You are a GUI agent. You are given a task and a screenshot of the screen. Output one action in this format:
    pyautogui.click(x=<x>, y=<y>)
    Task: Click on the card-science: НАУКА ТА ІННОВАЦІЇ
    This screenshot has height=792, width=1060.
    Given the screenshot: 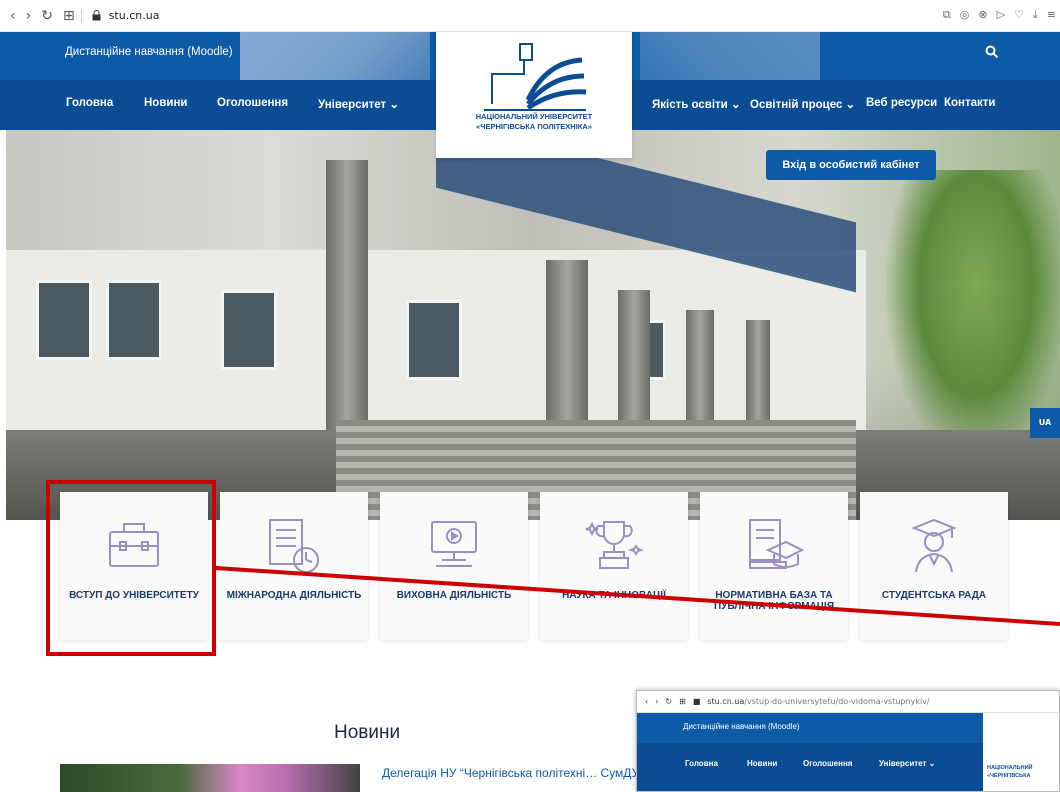 What is the action you would take?
    pyautogui.click(x=614, y=566)
    